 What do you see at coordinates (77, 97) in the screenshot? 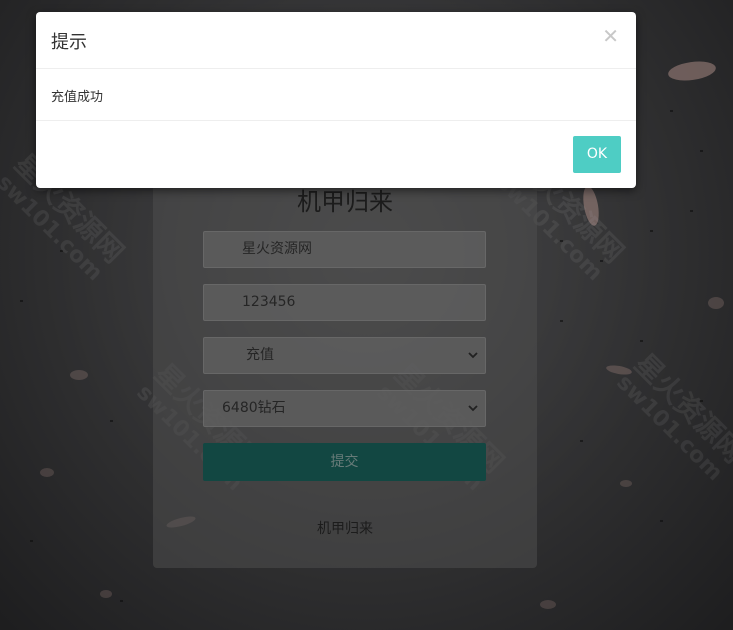
I see `dialog-message: 充值成功` at bounding box center [77, 97].